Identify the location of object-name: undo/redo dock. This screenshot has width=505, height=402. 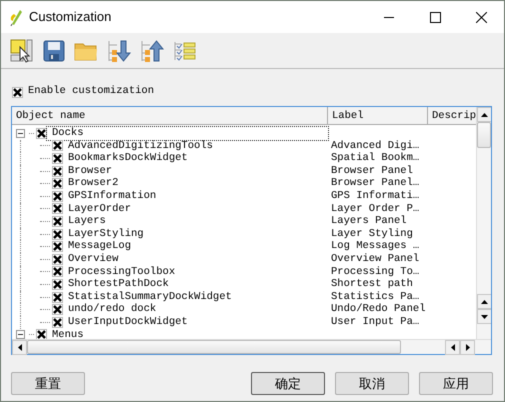
(112, 309).